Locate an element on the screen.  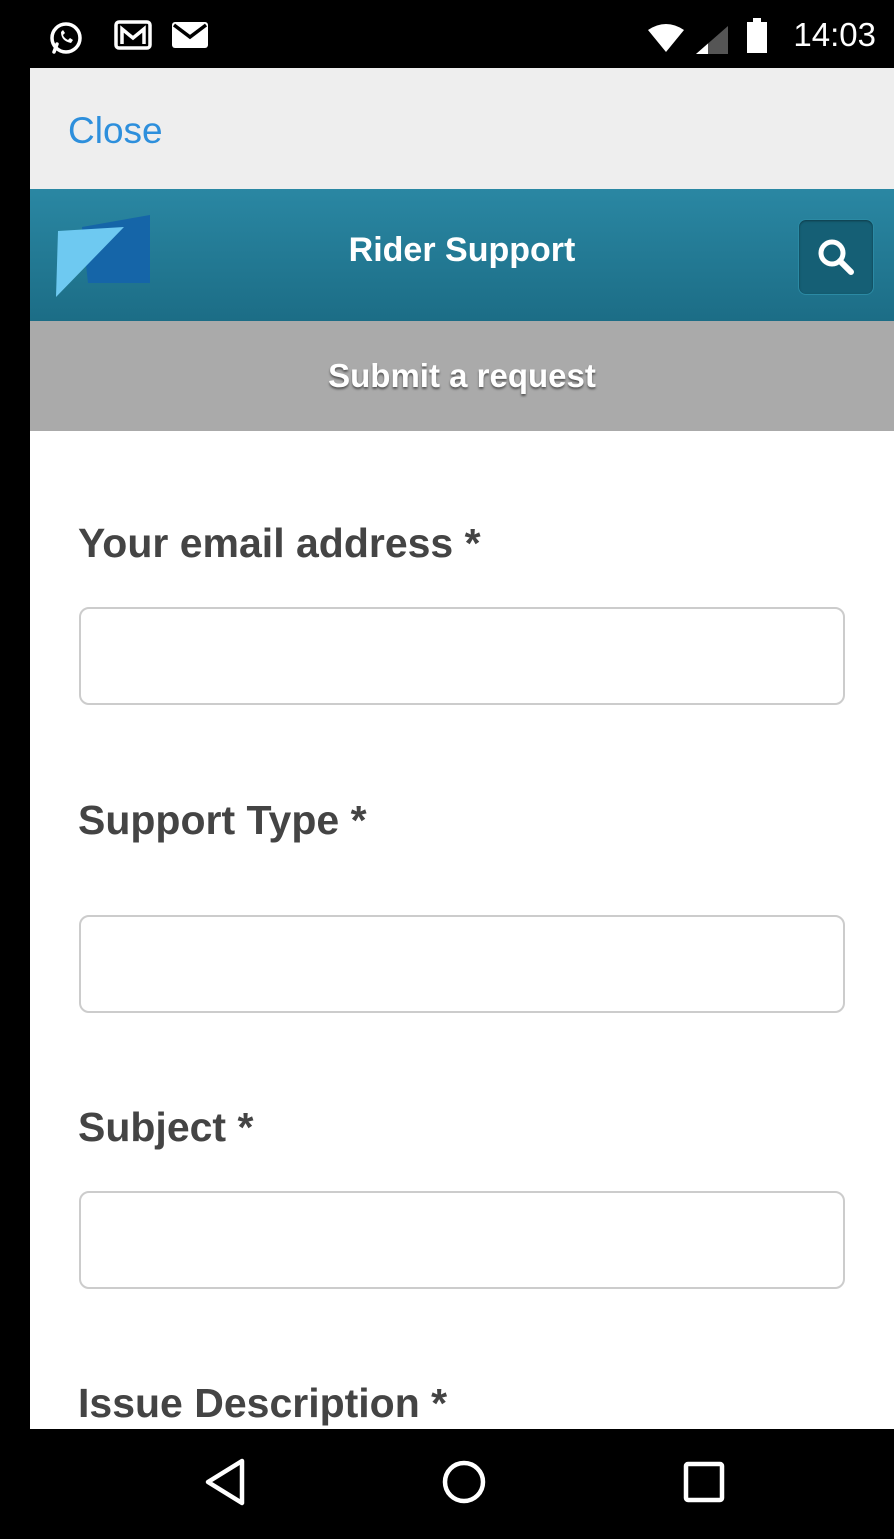
header-title: Rider Support is located at coordinates (462, 250).